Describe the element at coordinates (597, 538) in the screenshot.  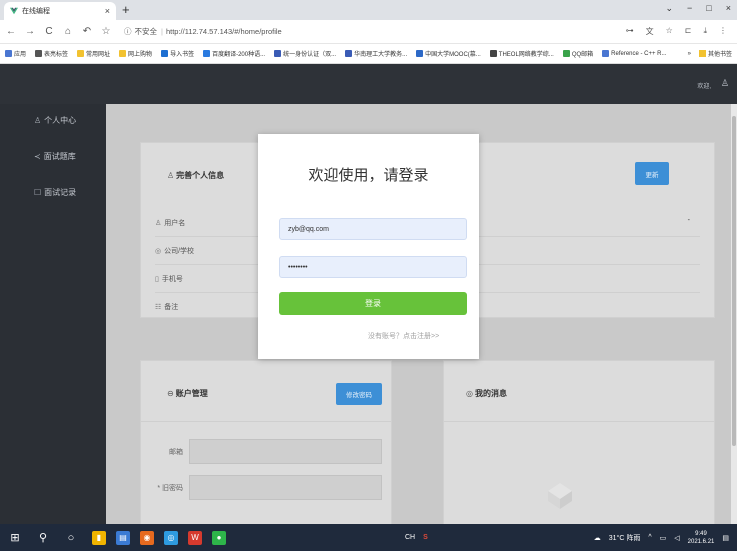
I see `weather-icon: ☁` at that location.